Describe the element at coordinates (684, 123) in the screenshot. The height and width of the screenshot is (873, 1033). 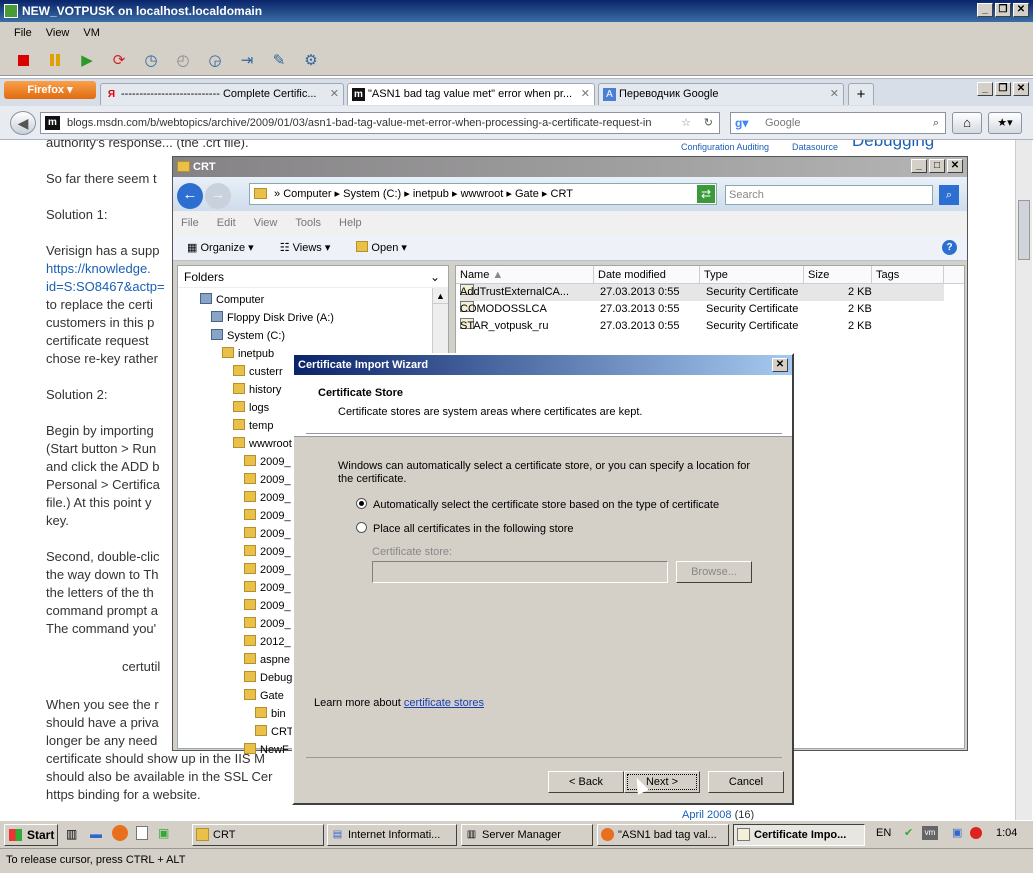
I see `bookmark-star-icon: ☆` at that location.